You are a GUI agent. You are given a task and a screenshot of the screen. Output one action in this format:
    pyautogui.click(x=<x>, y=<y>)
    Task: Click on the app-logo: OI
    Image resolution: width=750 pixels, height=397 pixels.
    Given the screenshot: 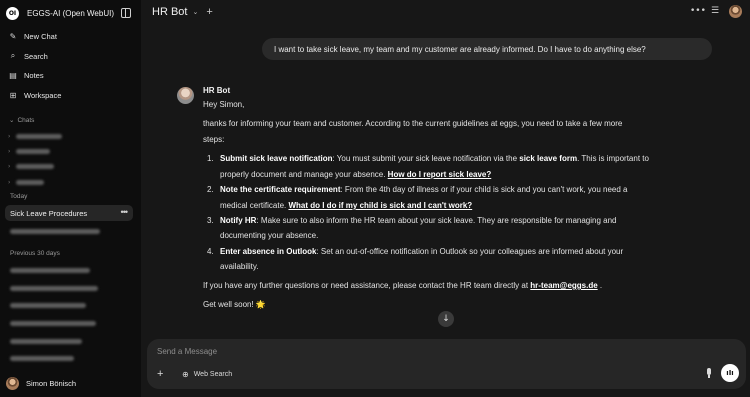 What is the action you would take?
    pyautogui.click(x=12, y=13)
    